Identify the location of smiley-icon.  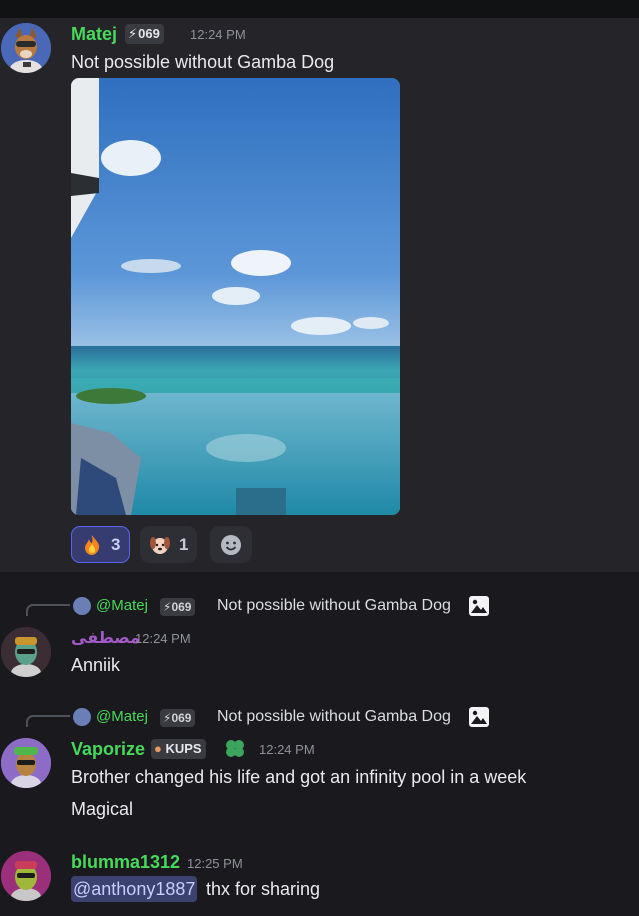
(231, 544).